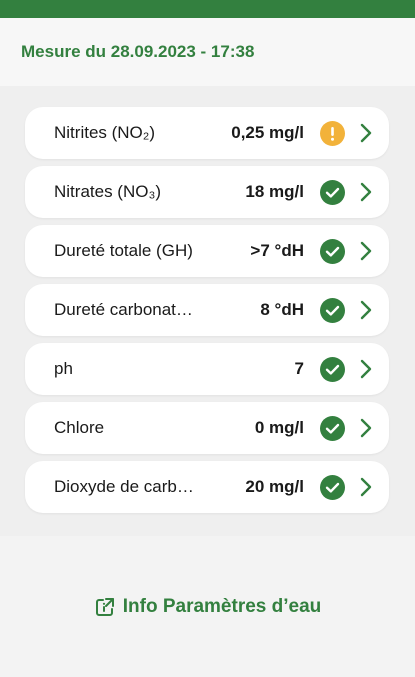  Describe the element at coordinates (123, 250) in the screenshot. I see `parameter-name: Dureté totale (GH)` at that location.